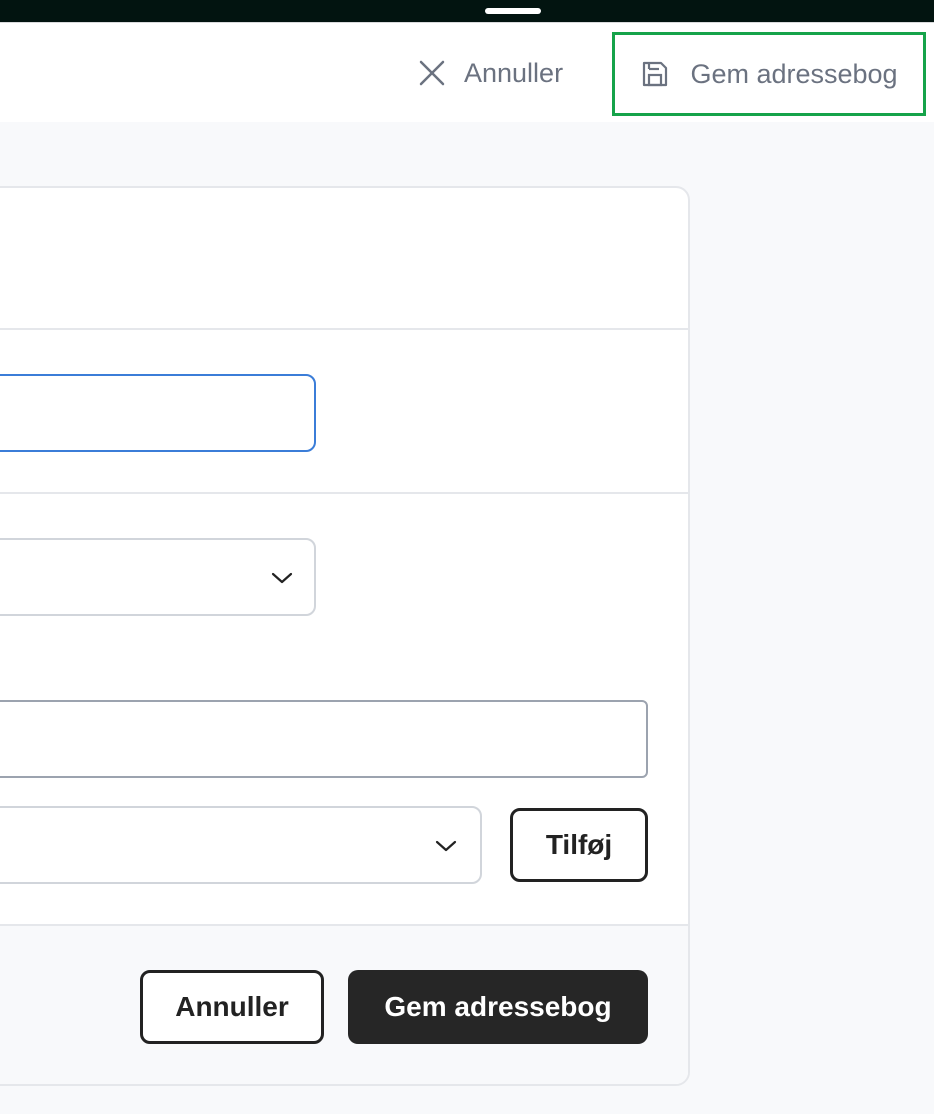 This screenshot has width=934, height=1114. What do you see at coordinates (158, 413) in the screenshot?
I see `name-input` at bounding box center [158, 413].